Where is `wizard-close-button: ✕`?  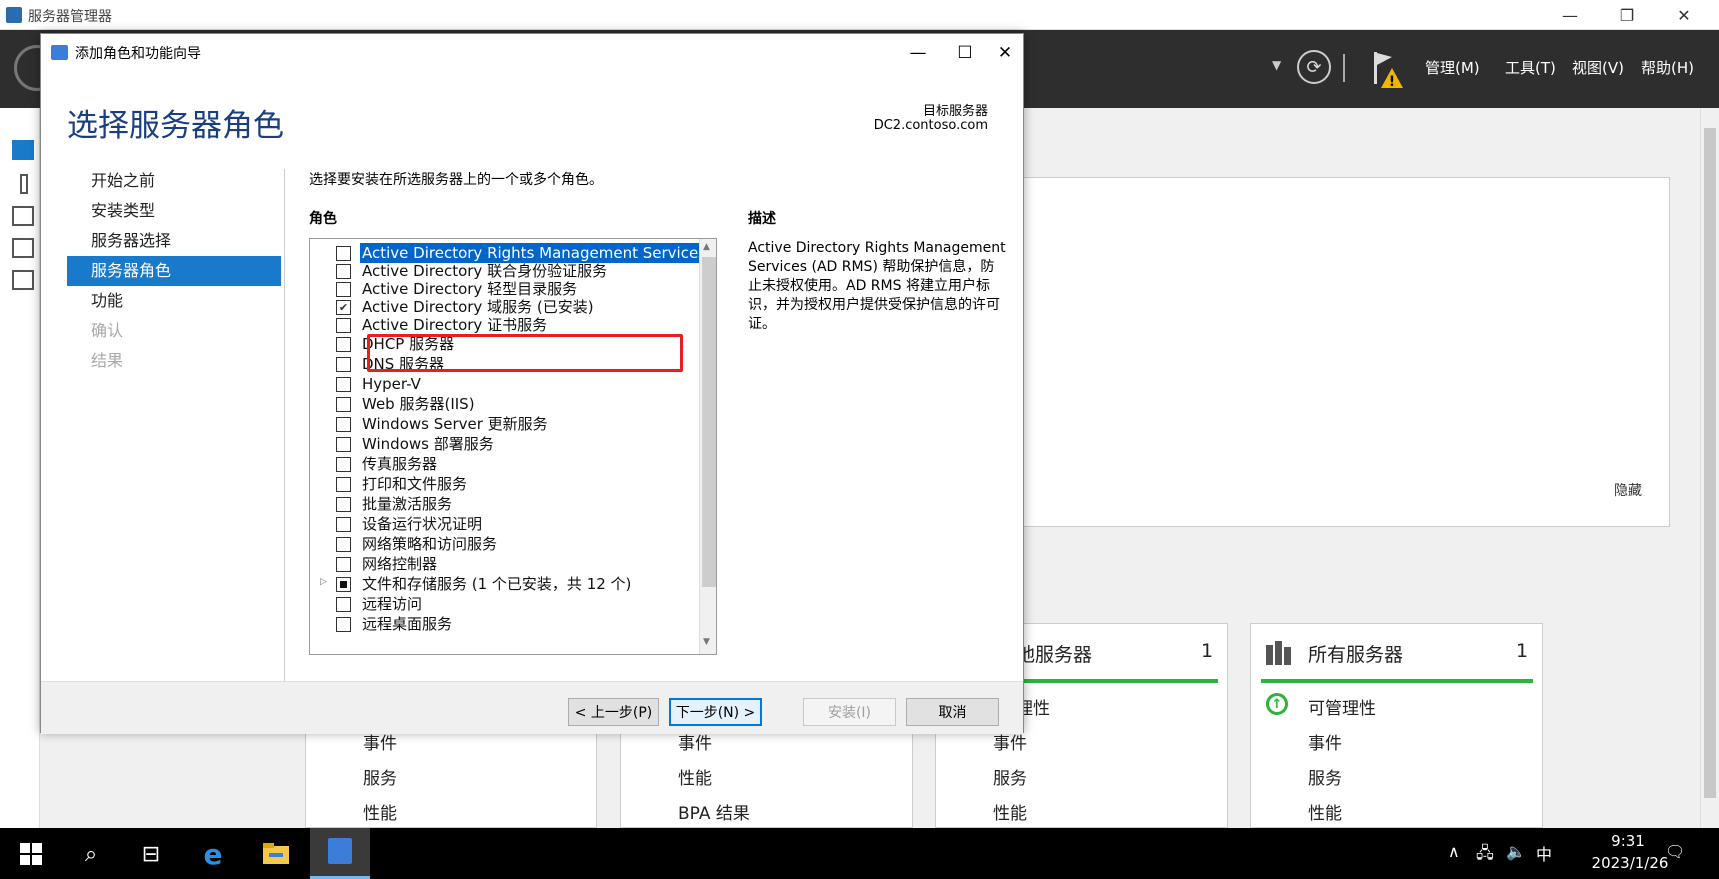
wizard-close-button: ✕ is located at coordinates (1005, 53).